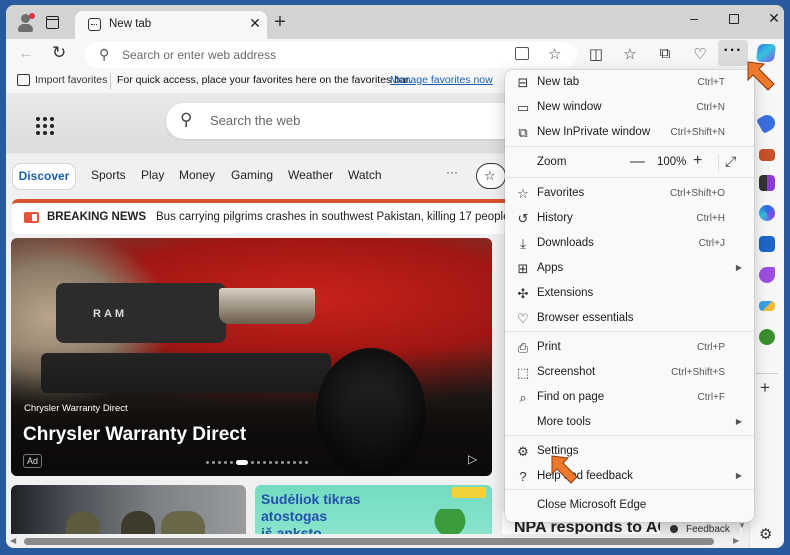 This screenshot has width=790, height=555. Describe the element at coordinates (395, 22) in the screenshot. I see `tab-strip: New tab ✕ + – ✕` at that location.